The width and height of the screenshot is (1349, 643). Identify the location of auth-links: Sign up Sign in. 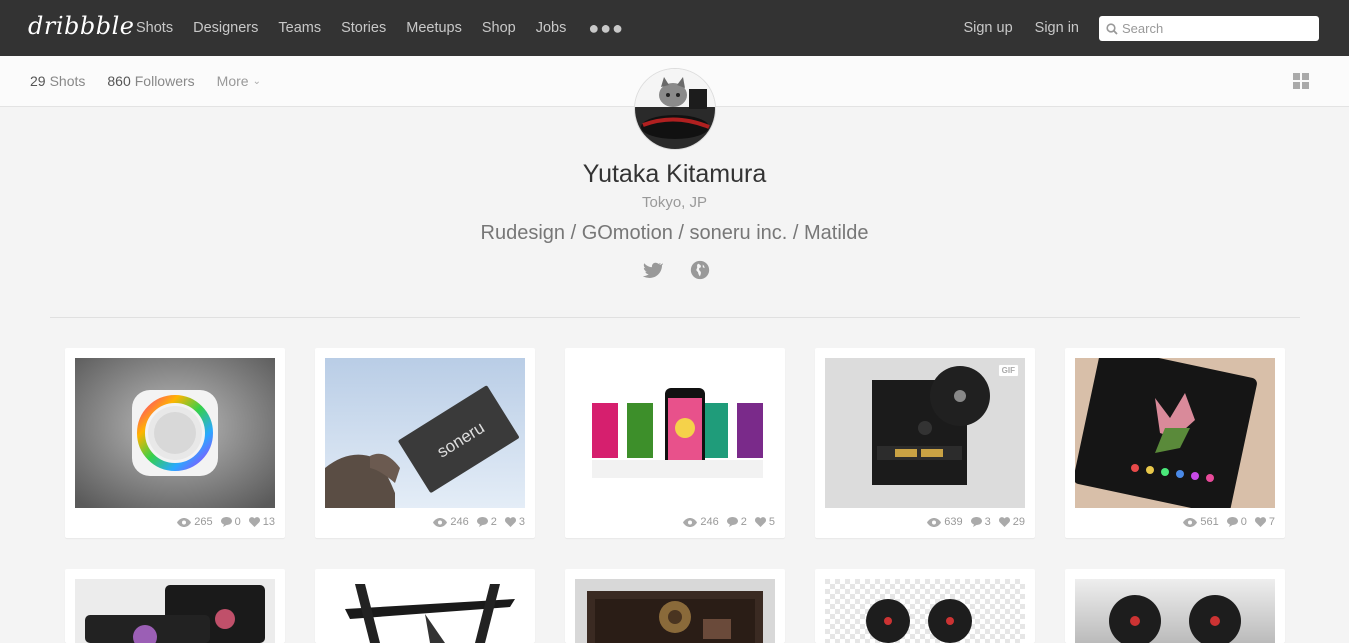
(1010, 28).